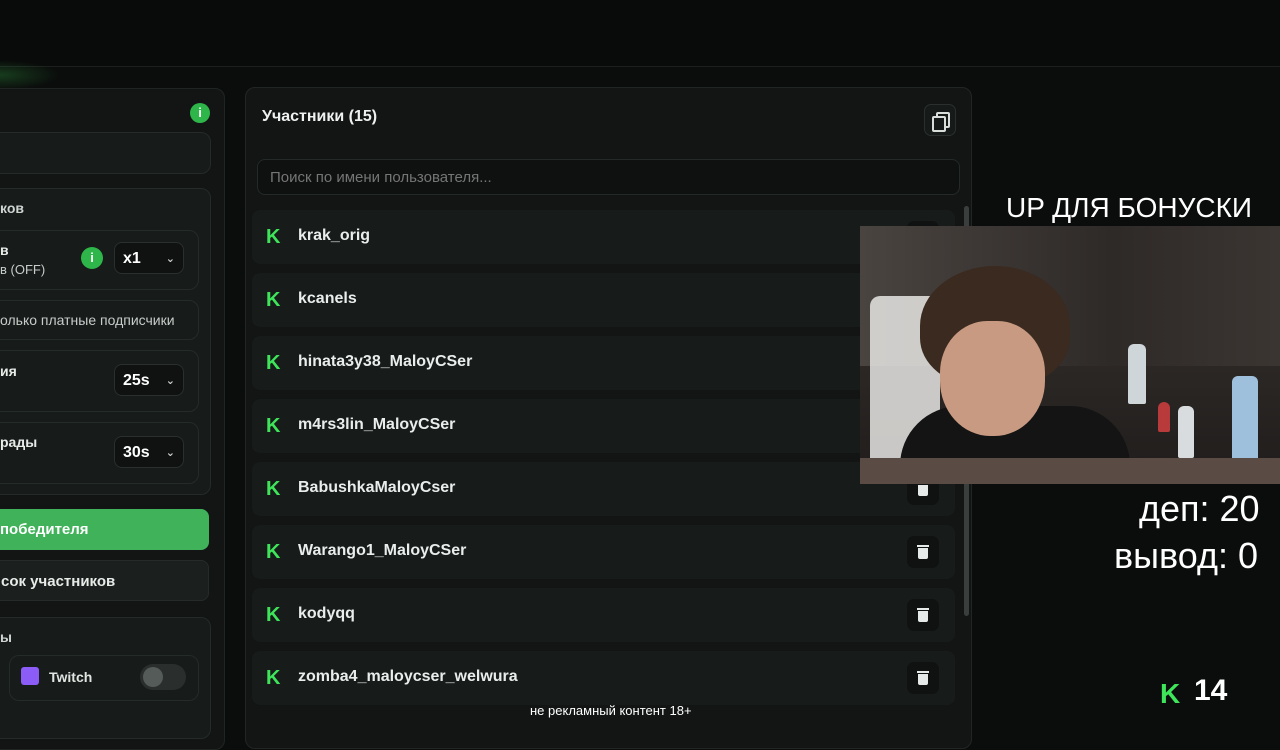  What do you see at coordinates (320, 116) in the screenshot?
I see `participants-title: Участники (15)` at bounding box center [320, 116].